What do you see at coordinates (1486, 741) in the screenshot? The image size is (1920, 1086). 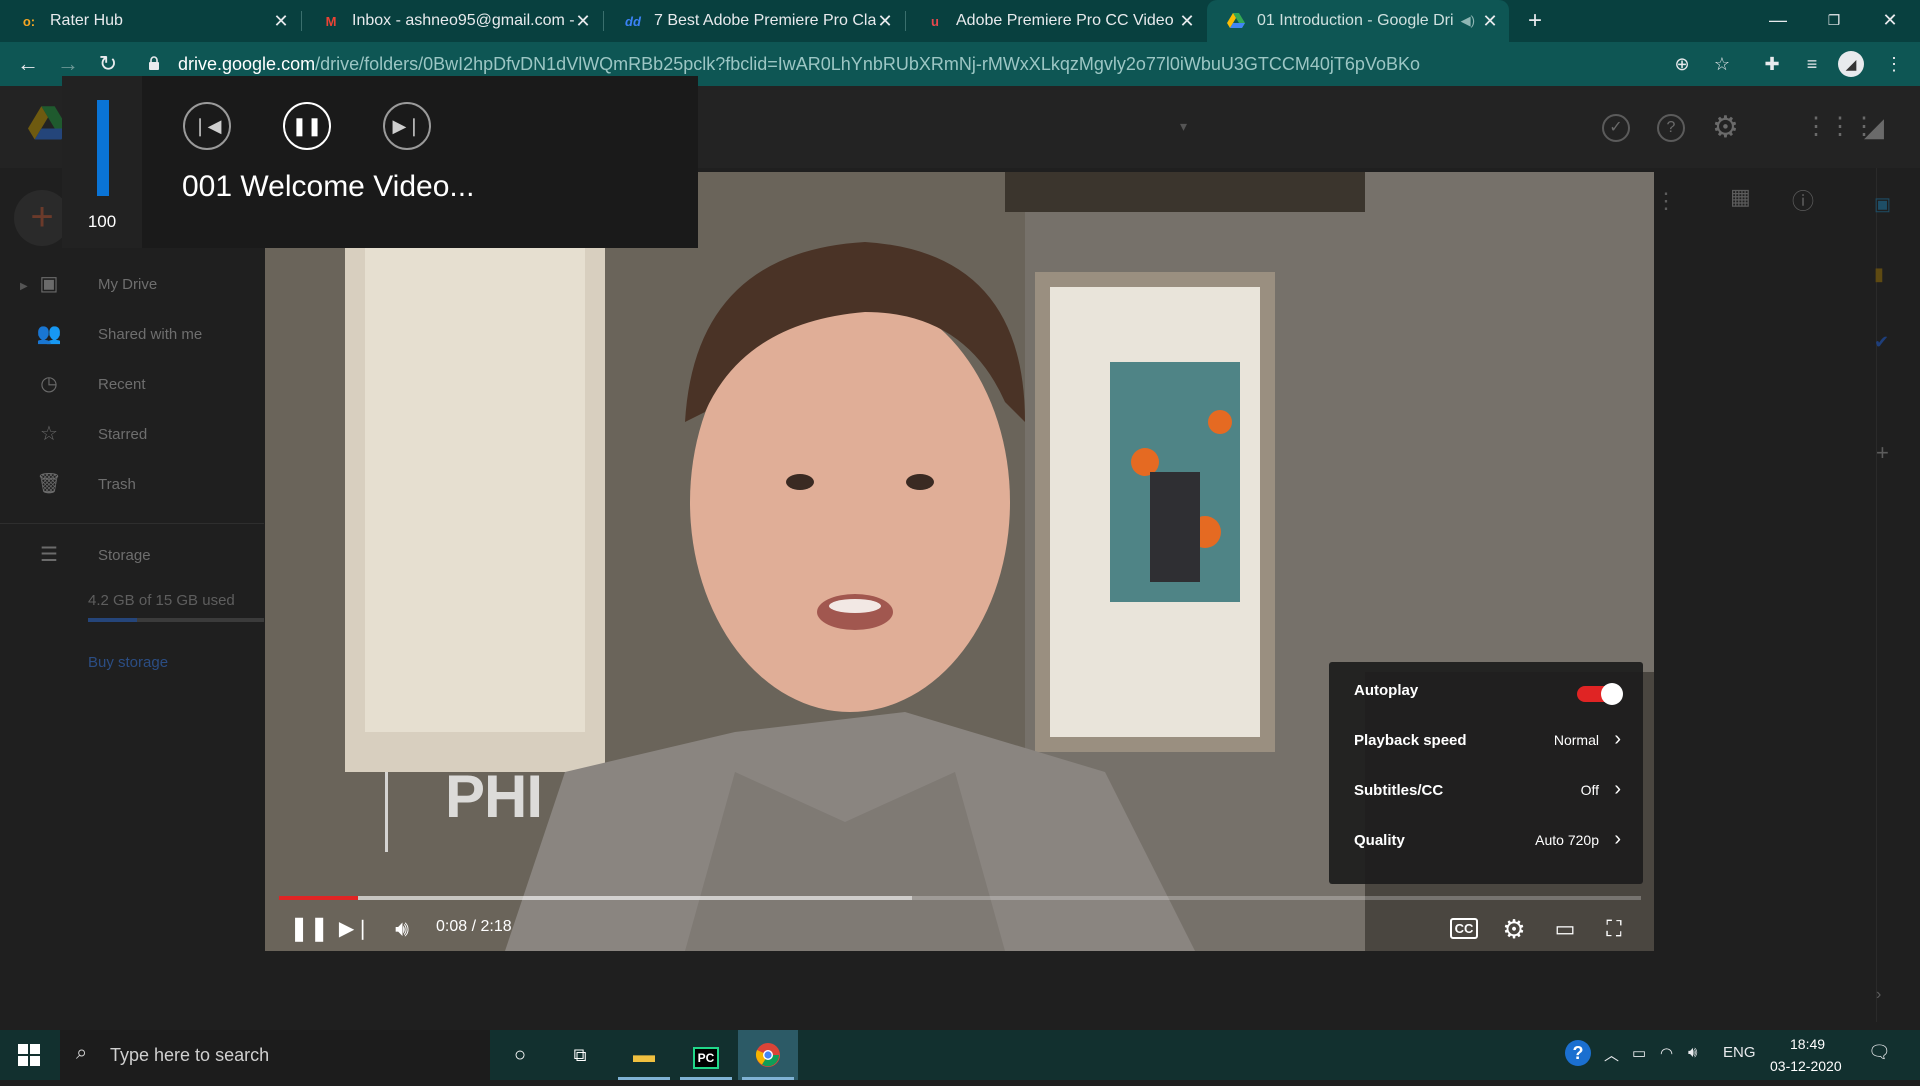 I see `menu-item-playback-speed: Playback speed Normal ›` at bounding box center [1486, 741].